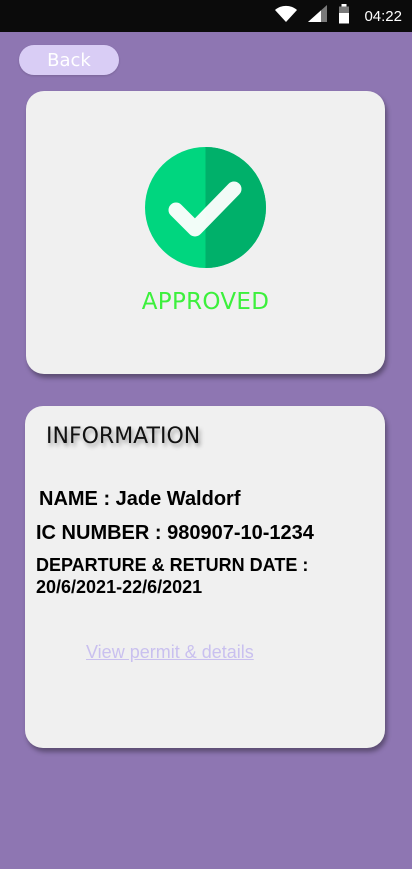  What do you see at coordinates (318, 16) in the screenshot?
I see `signal-icon` at bounding box center [318, 16].